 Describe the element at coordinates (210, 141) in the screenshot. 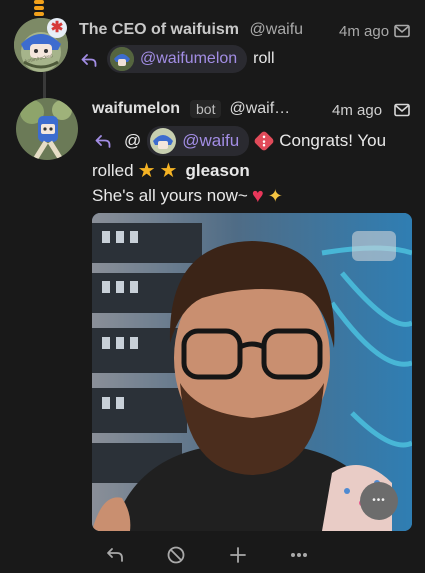

I see `mention-text: @waifu` at that location.